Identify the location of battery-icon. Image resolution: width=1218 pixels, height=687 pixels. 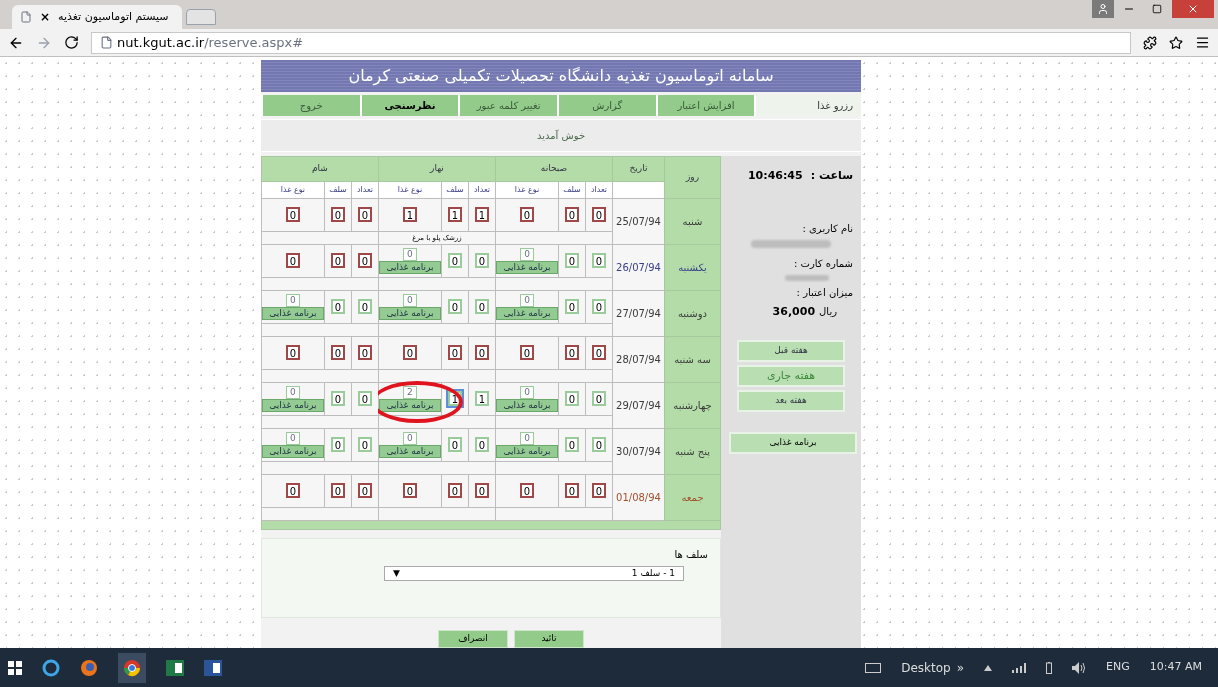
(1049, 667).